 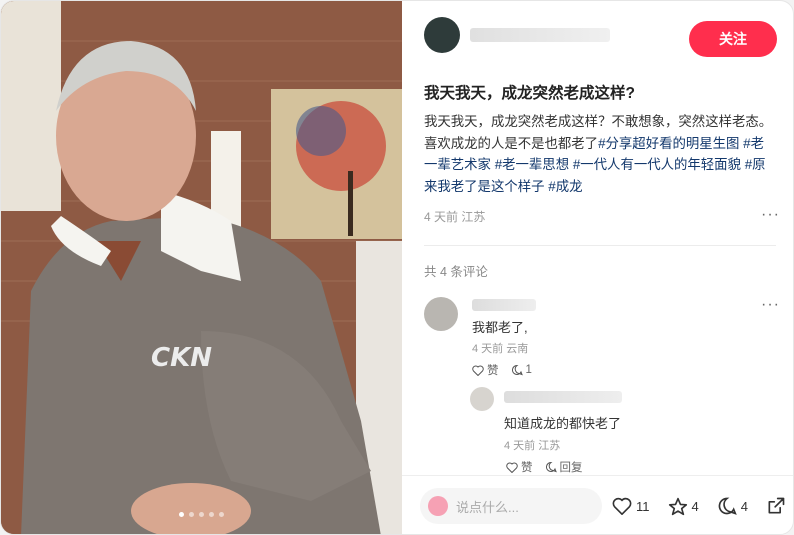 I want to click on comment-meta: 4 天前 云南, so click(x=500, y=349).